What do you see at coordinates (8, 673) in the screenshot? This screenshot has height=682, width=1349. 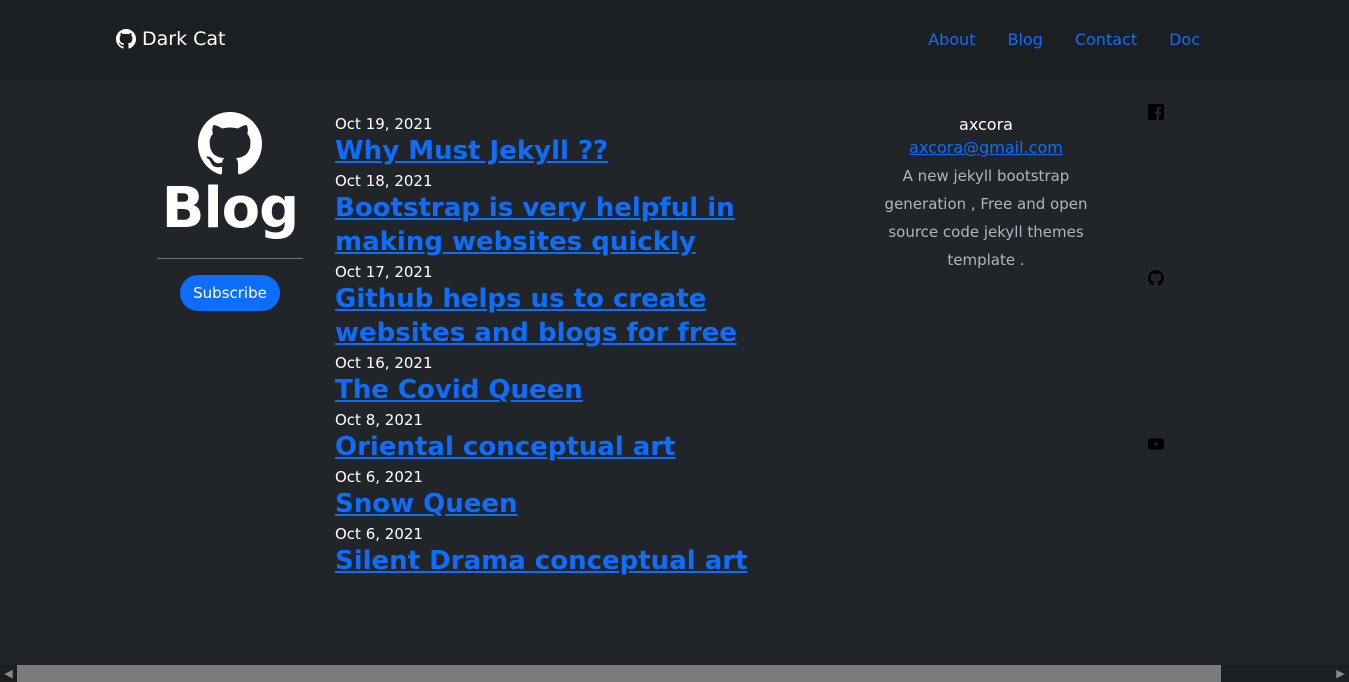 I see `scroll-left-icon: ◀` at bounding box center [8, 673].